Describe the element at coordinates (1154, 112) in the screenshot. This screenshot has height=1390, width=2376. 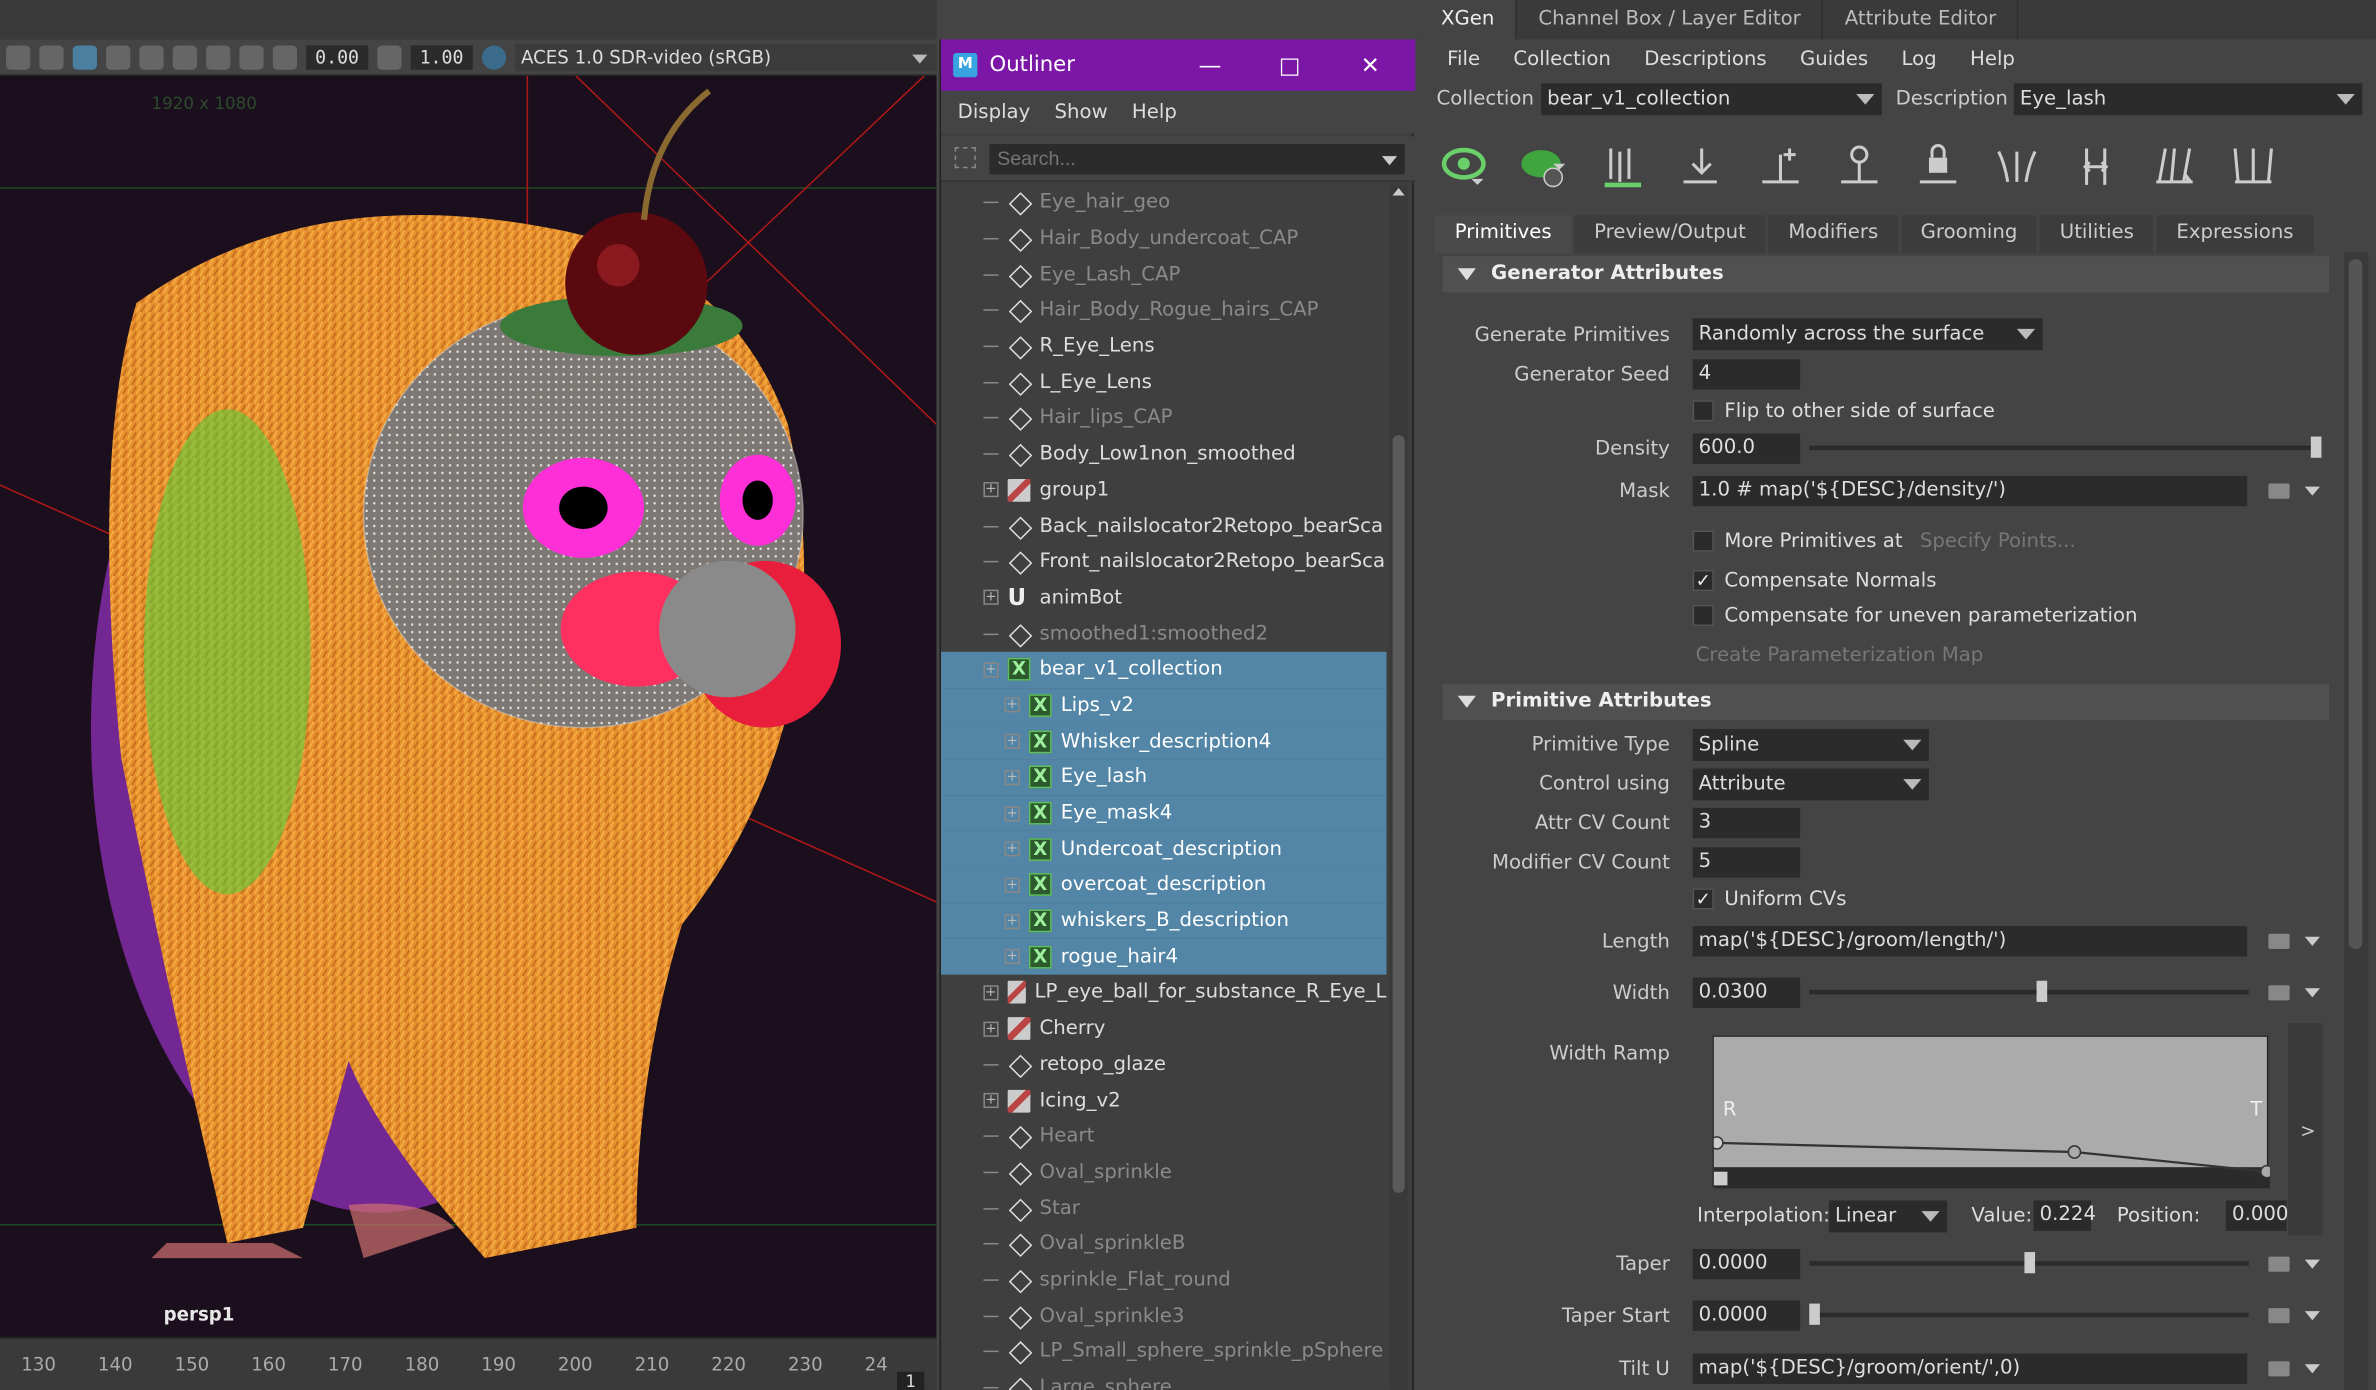
I see `menu-help: Help` at that location.